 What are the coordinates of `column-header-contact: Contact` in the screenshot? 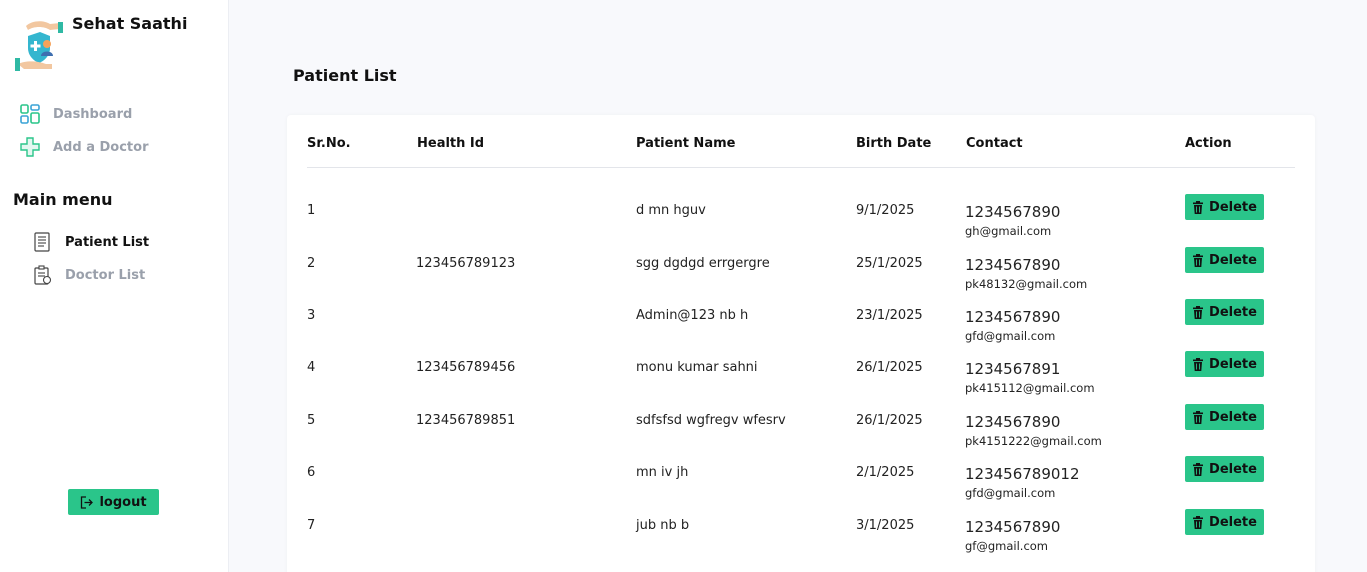 It's located at (994, 143).